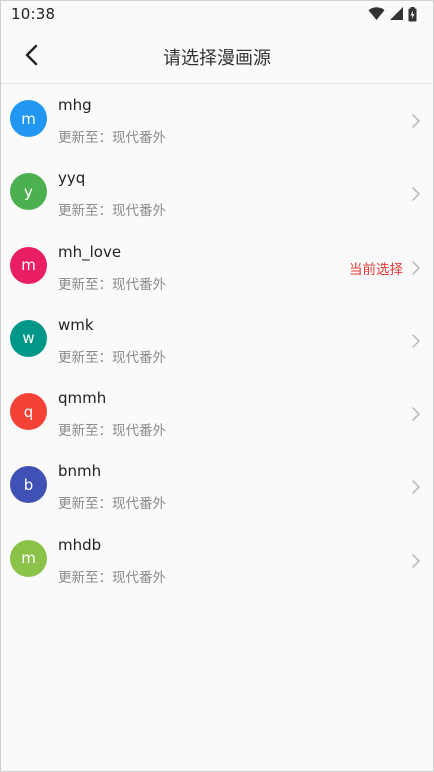  I want to click on avatar: q, so click(28, 412).